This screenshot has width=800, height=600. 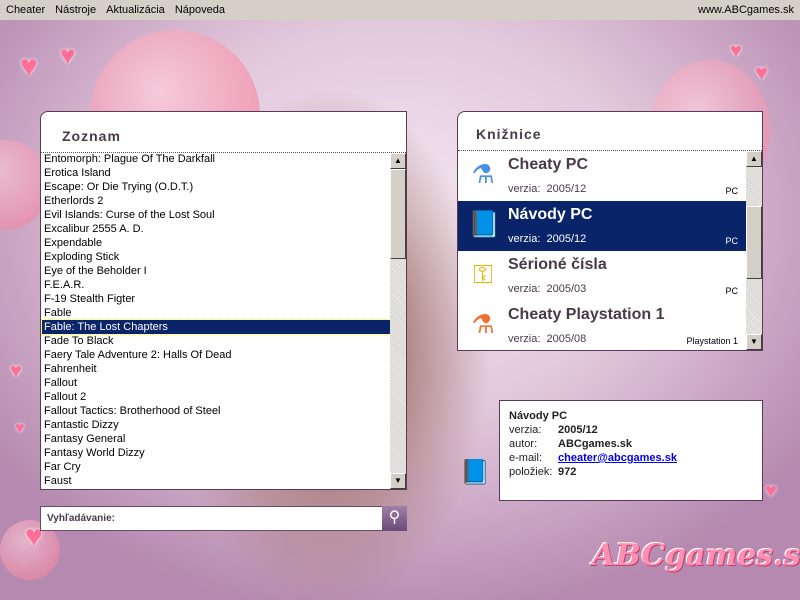 What do you see at coordinates (91, 136) in the screenshot?
I see `zoznam-title: Zoznam` at bounding box center [91, 136].